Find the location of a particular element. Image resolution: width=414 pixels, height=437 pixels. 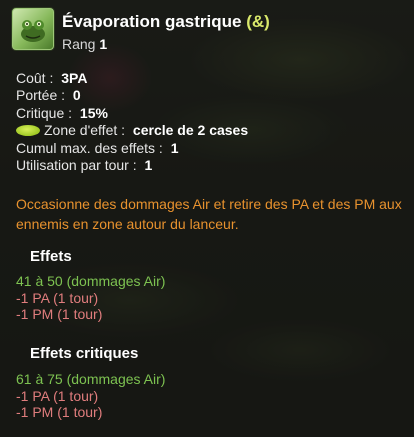

effect-line: 41 à 50 (dommages Air) is located at coordinates (91, 281).